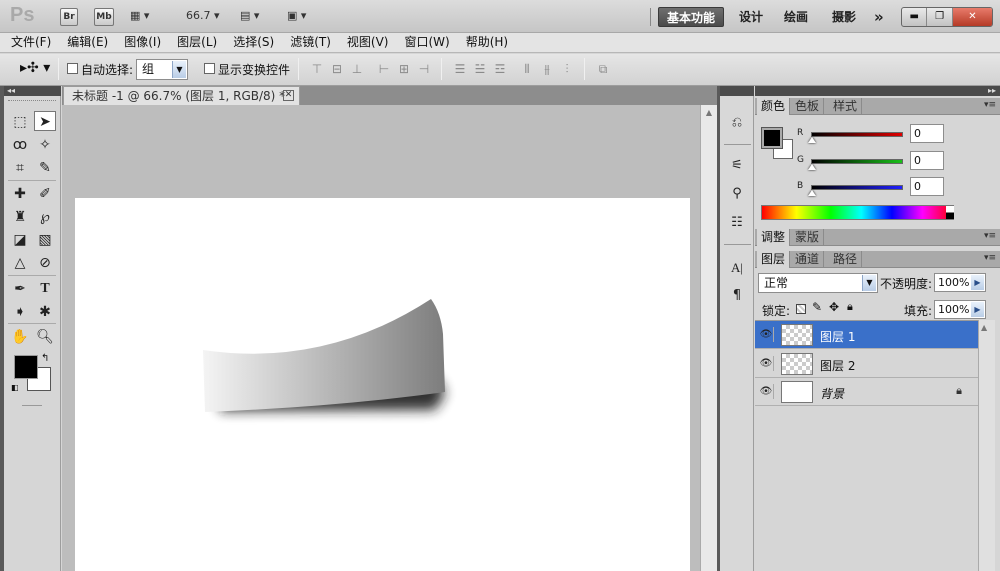 Image resolution: width=1000 pixels, height=571 pixels. What do you see at coordinates (45, 289) in the screenshot?
I see `type-tool-icon: T` at bounding box center [45, 289].